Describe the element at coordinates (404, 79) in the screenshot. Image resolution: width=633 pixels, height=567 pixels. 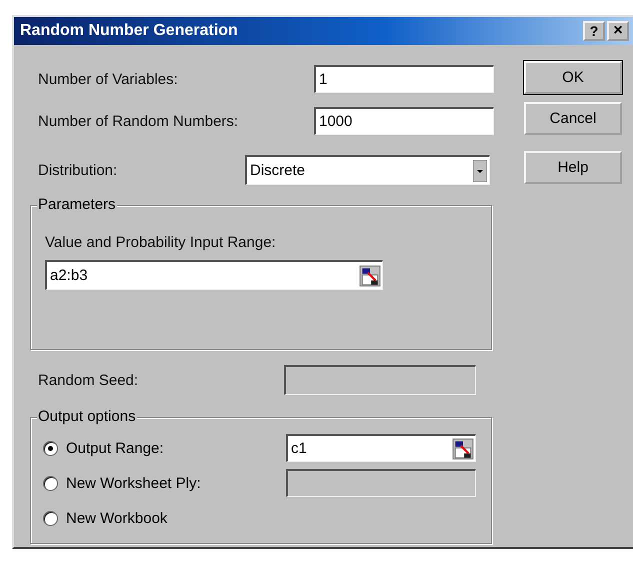
I see `input-field: 1` at that location.